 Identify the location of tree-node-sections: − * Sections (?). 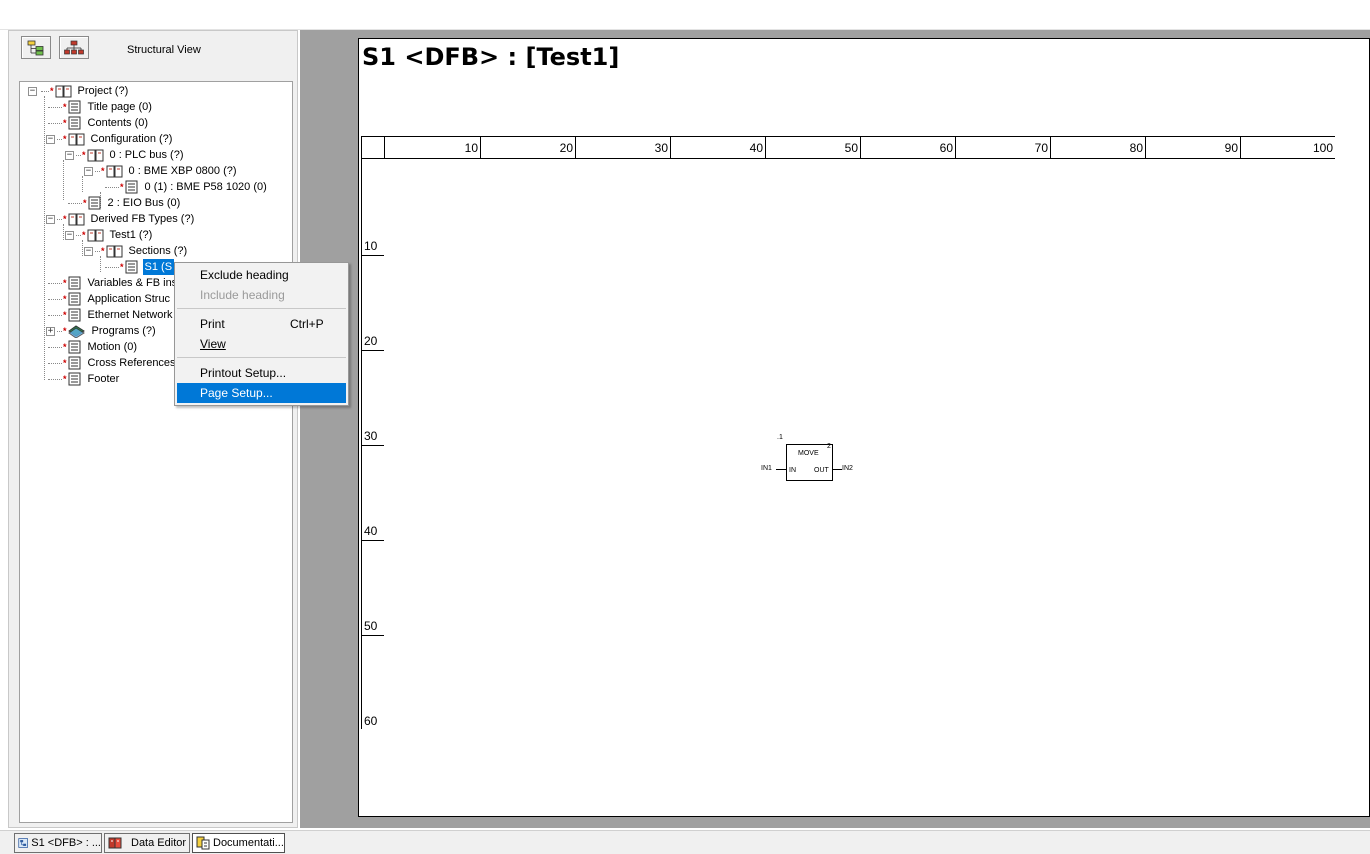
(136, 251).